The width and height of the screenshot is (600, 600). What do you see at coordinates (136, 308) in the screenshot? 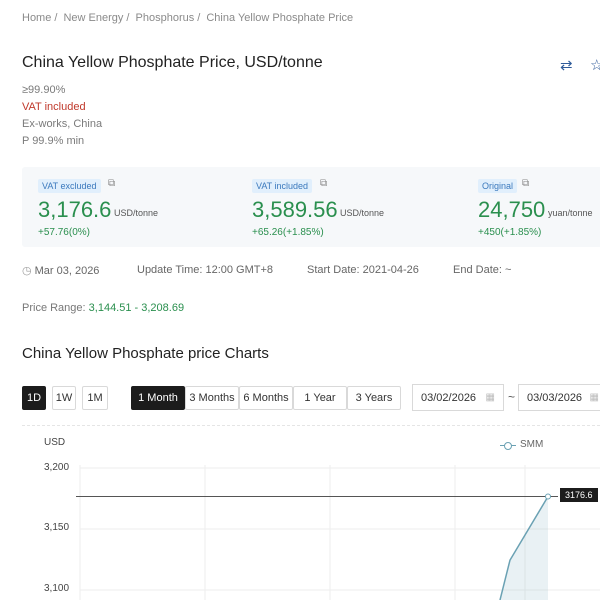
I see `price-range-value: 3,144.51 - 3,208.69` at bounding box center [136, 308].